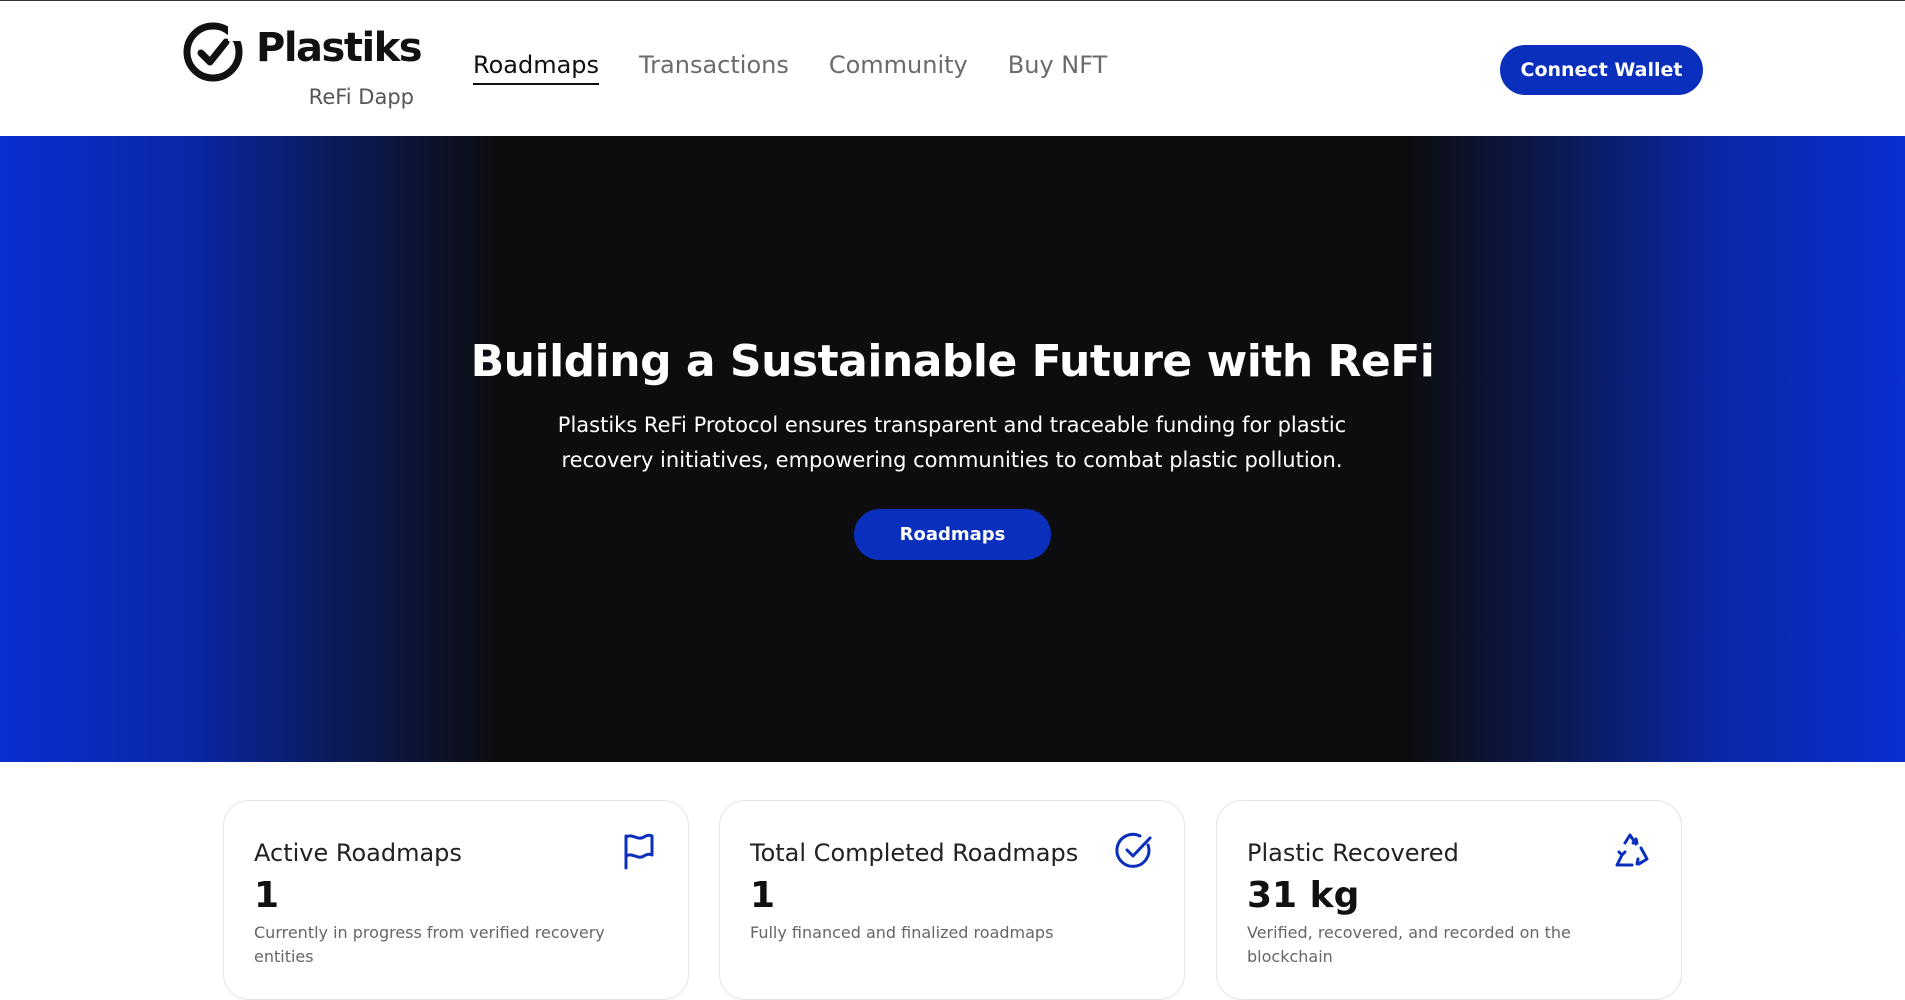 Image resolution: width=1905 pixels, height=1000 pixels. I want to click on connect-wallet-button: Connect Wallet, so click(1601, 70).